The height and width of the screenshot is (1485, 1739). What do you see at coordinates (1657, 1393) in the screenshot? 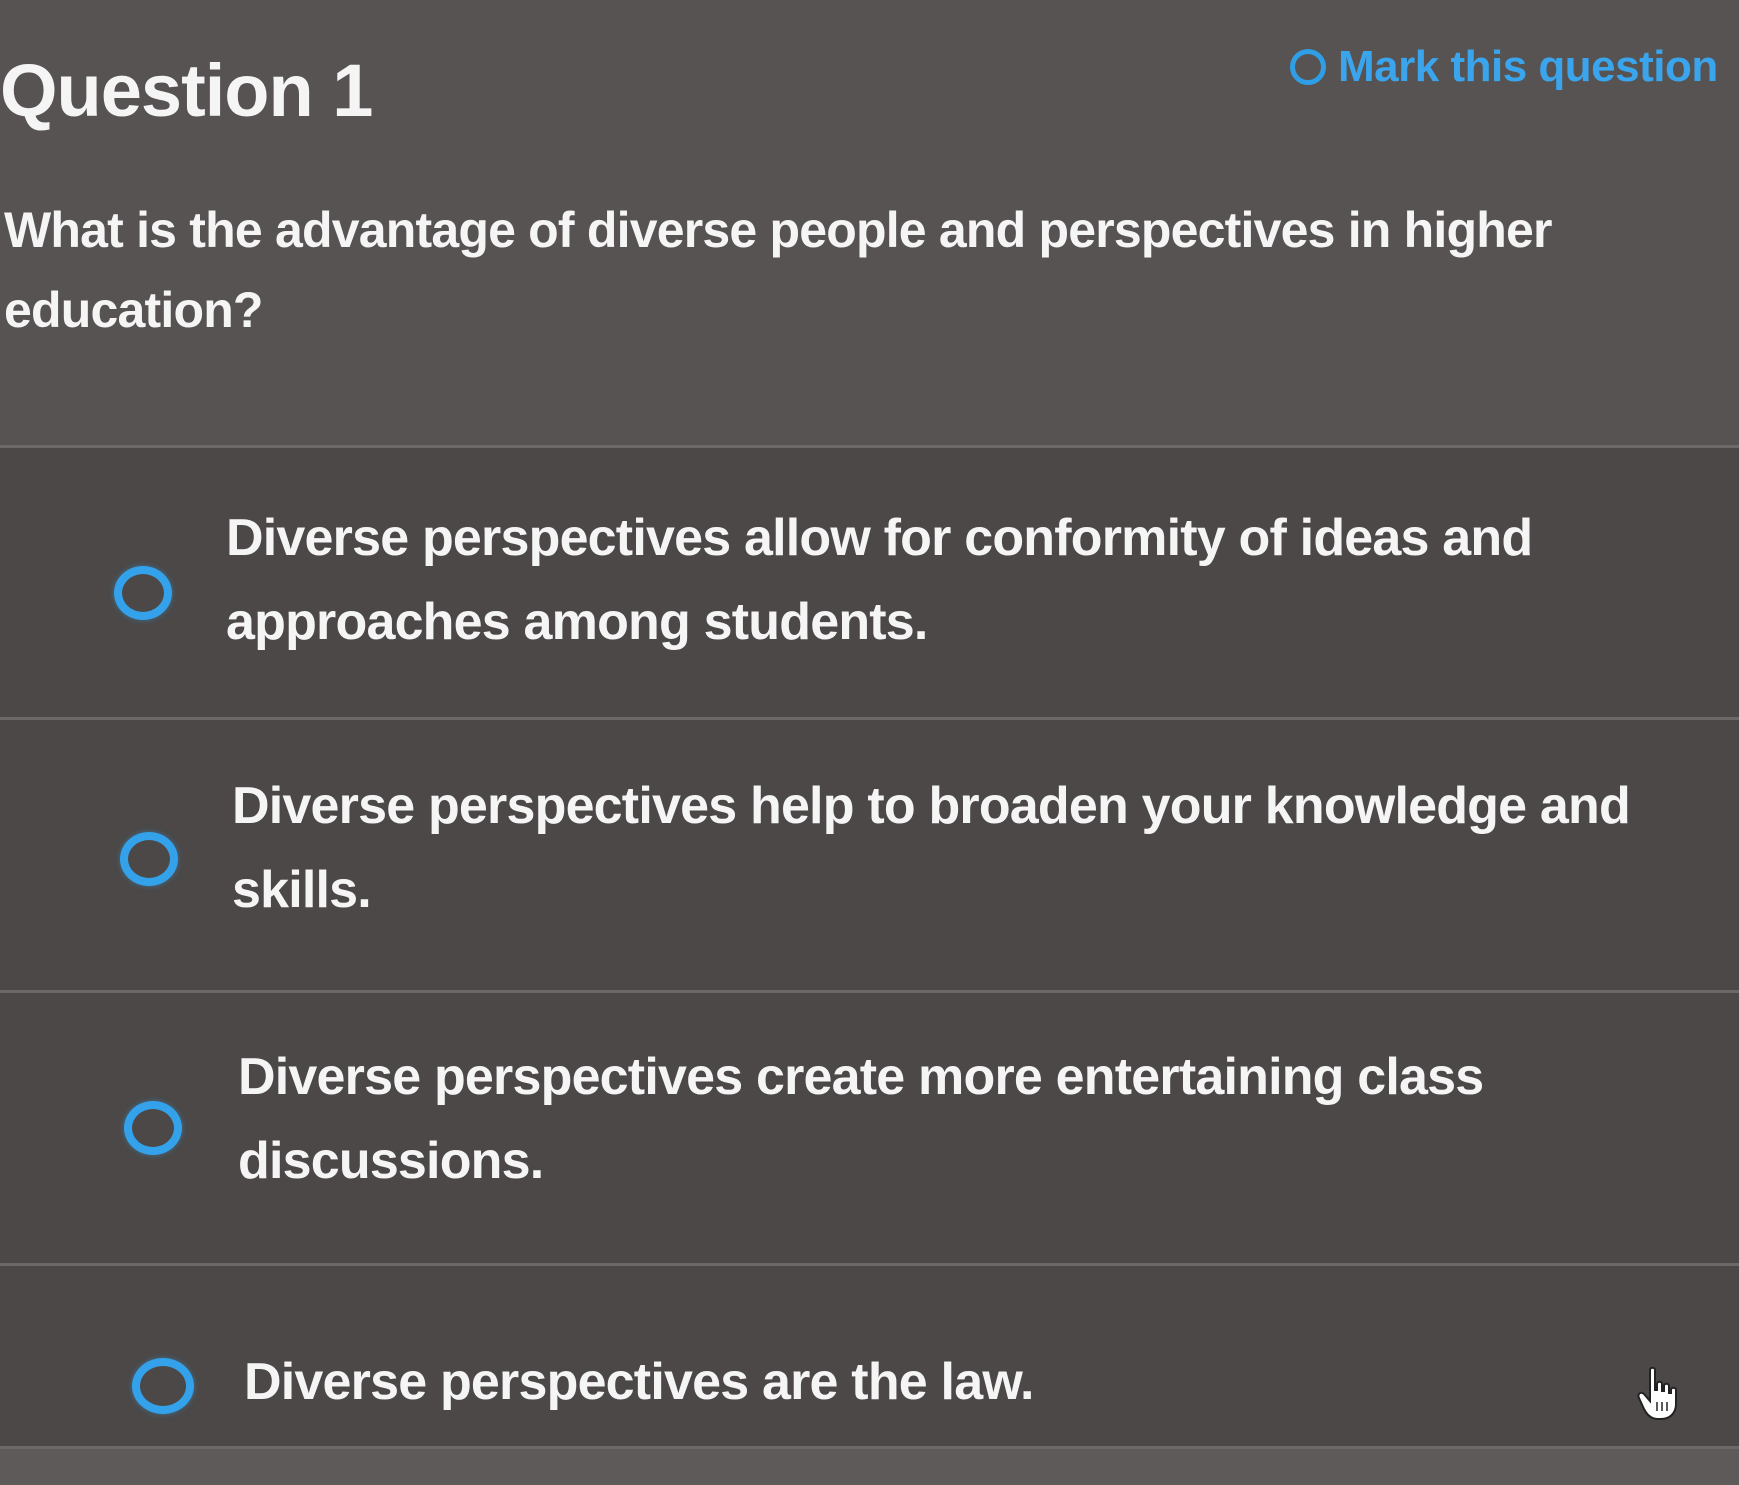
I see `hand-pointer-icon` at bounding box center [1657, 1393].